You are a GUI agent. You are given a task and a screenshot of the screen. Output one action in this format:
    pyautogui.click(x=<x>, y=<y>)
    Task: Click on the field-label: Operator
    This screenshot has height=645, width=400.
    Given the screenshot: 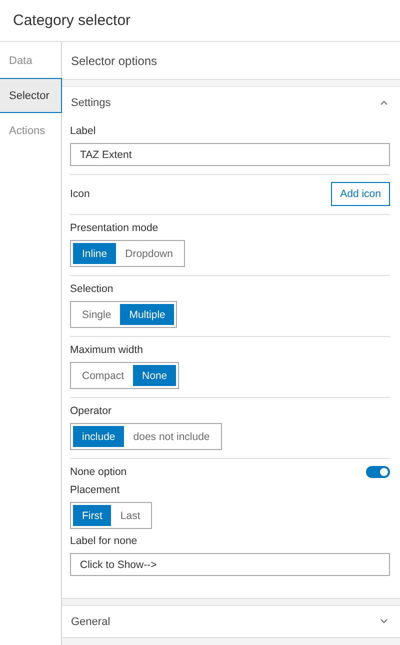 What is the action you would take?
    pyautogui.click(x=91, y=411)
    